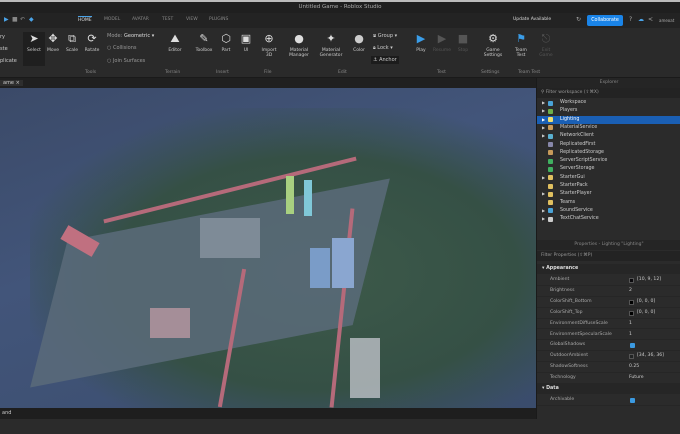  I want to click on resume-button: ▶ Resume, so click(442, 42).